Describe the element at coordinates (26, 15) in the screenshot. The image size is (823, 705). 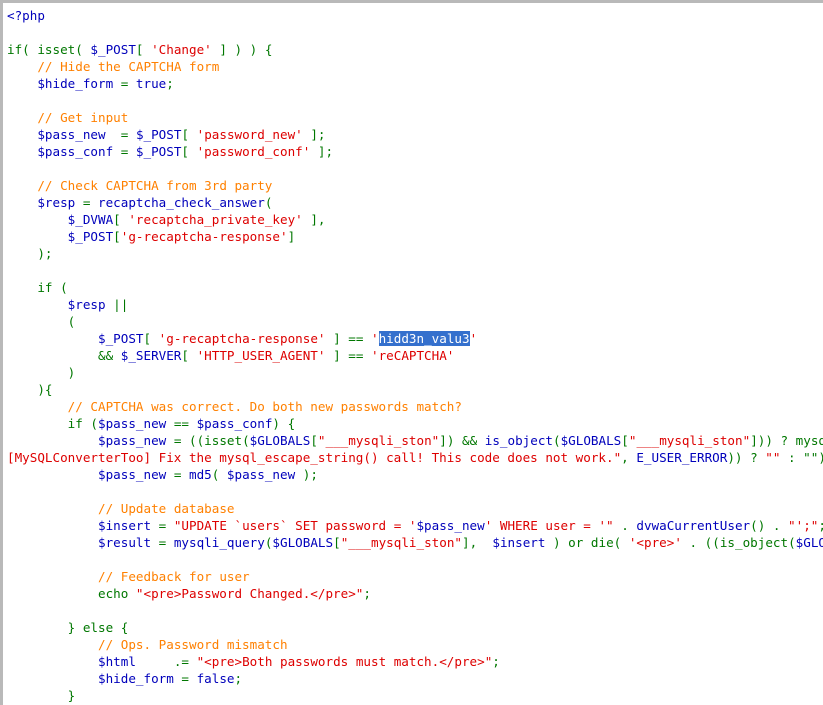
I see `code-token: <?php` at that location.